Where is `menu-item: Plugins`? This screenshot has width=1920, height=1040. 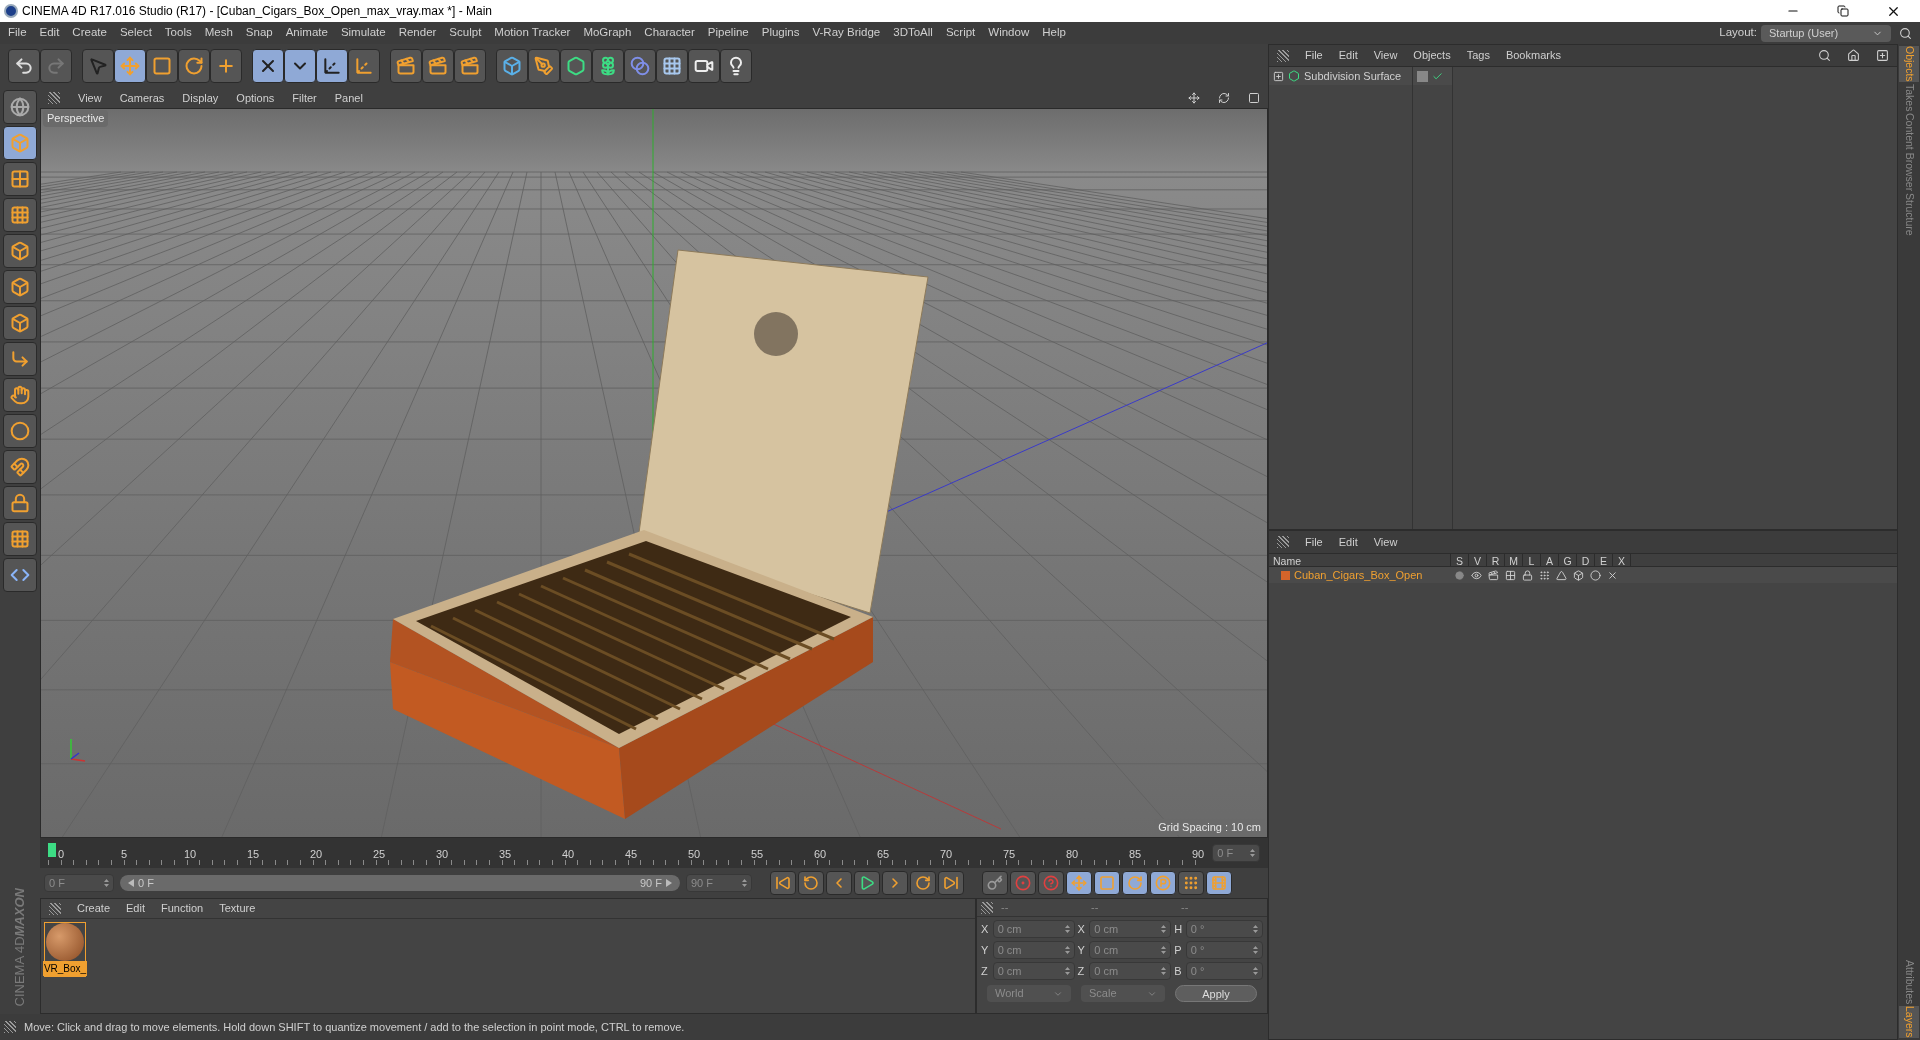
menu-item: Plugins is located at coordinates (780, 33).